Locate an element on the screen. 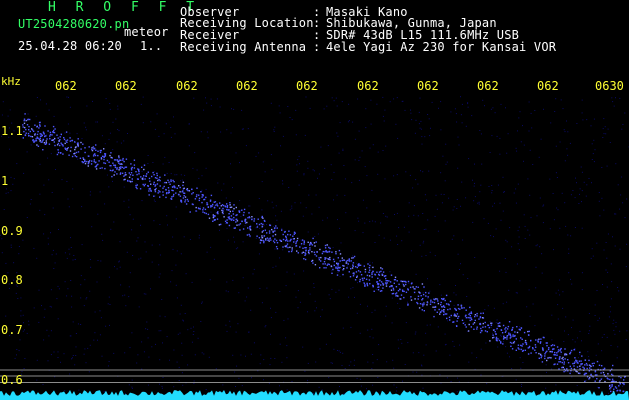 The height and width of the screenshot is (400, 629). counter: 1.. is located at coordinates (151, 46).